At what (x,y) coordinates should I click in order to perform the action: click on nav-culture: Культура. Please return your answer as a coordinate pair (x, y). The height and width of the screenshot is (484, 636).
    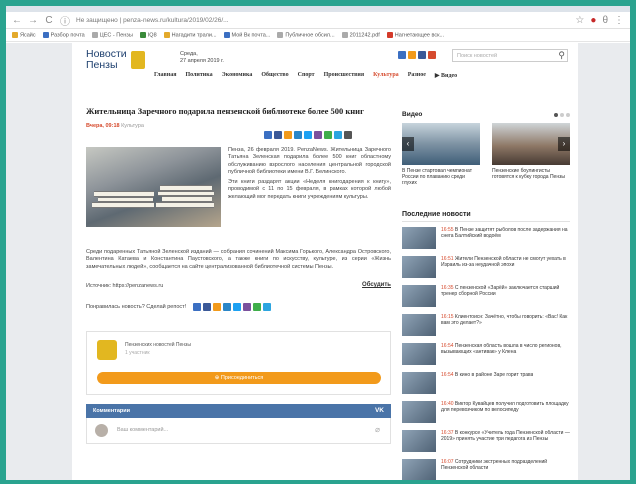
    Looking at the image, I should click on (386, 75).